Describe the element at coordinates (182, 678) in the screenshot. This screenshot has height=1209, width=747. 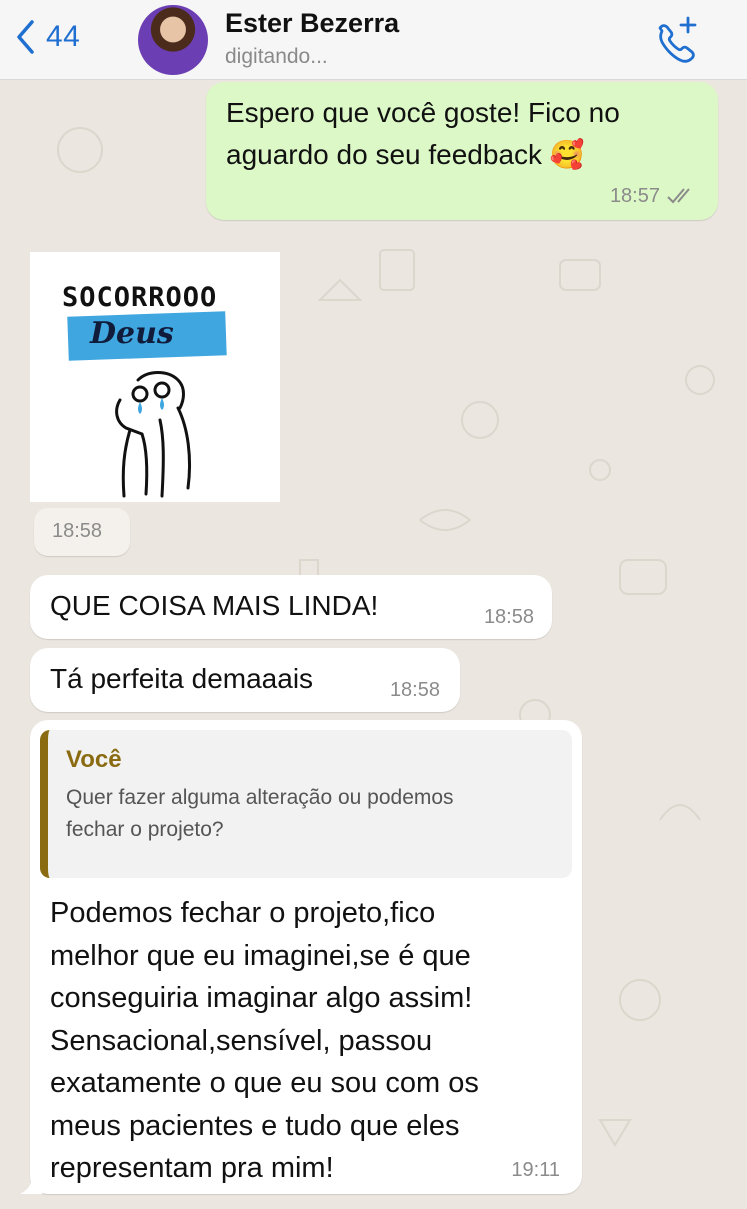
I see `message-text: Tá perfeita demaaais` at that location.